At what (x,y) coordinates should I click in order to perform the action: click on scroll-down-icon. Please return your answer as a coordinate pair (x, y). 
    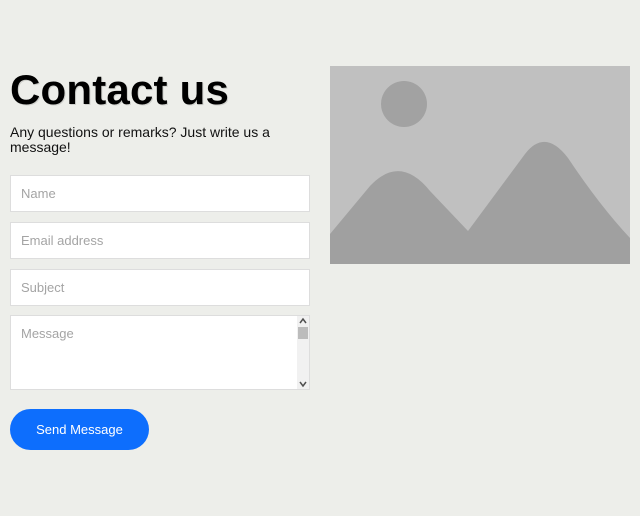
    Looking at the image, I should click on (303, 384).